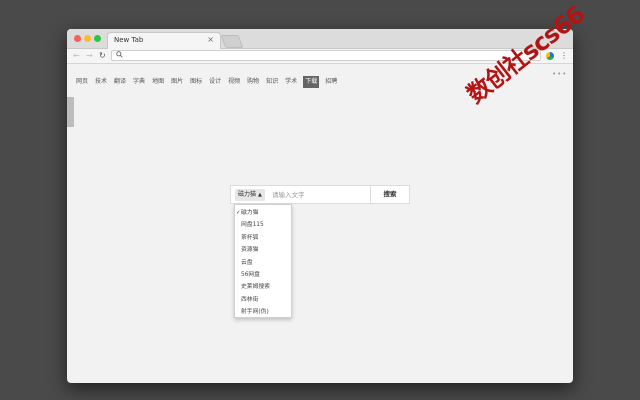 The width and height of the screenshot is (640, 400). I want to click on new-tab-button, so click(232, 41).